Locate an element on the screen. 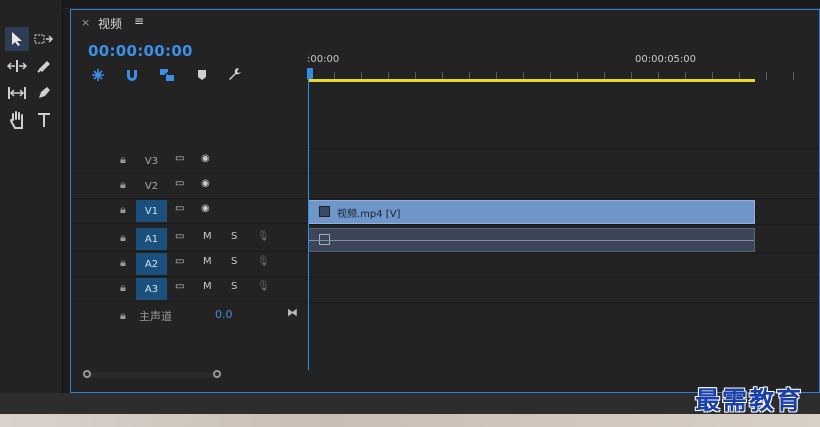 The width and height of the screenshot is (820, 427). master-track-label: 主声道 is located at coordinates (155, 316).